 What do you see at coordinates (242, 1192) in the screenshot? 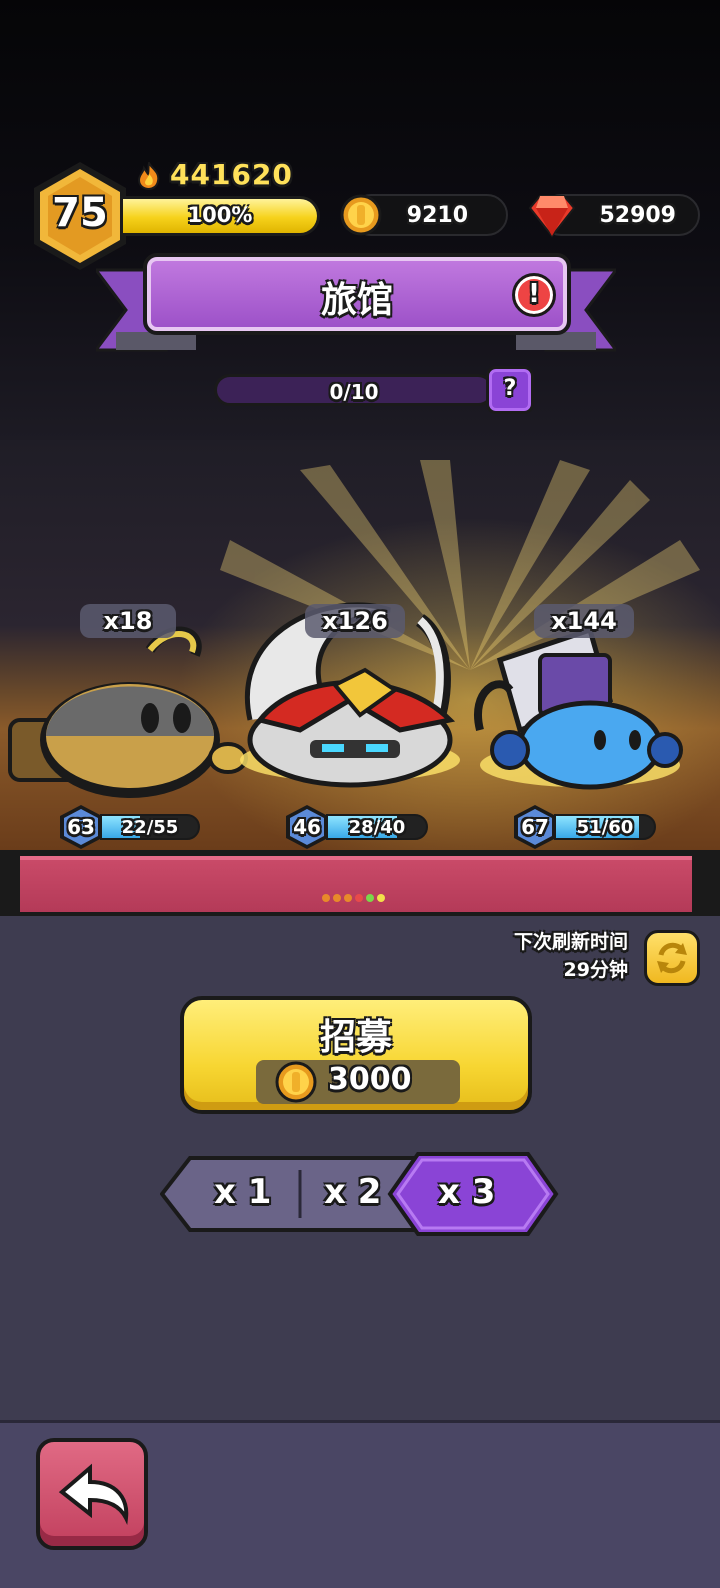
I see `multiplier-x1-button: x 1` at bounding box center [242, 1192].